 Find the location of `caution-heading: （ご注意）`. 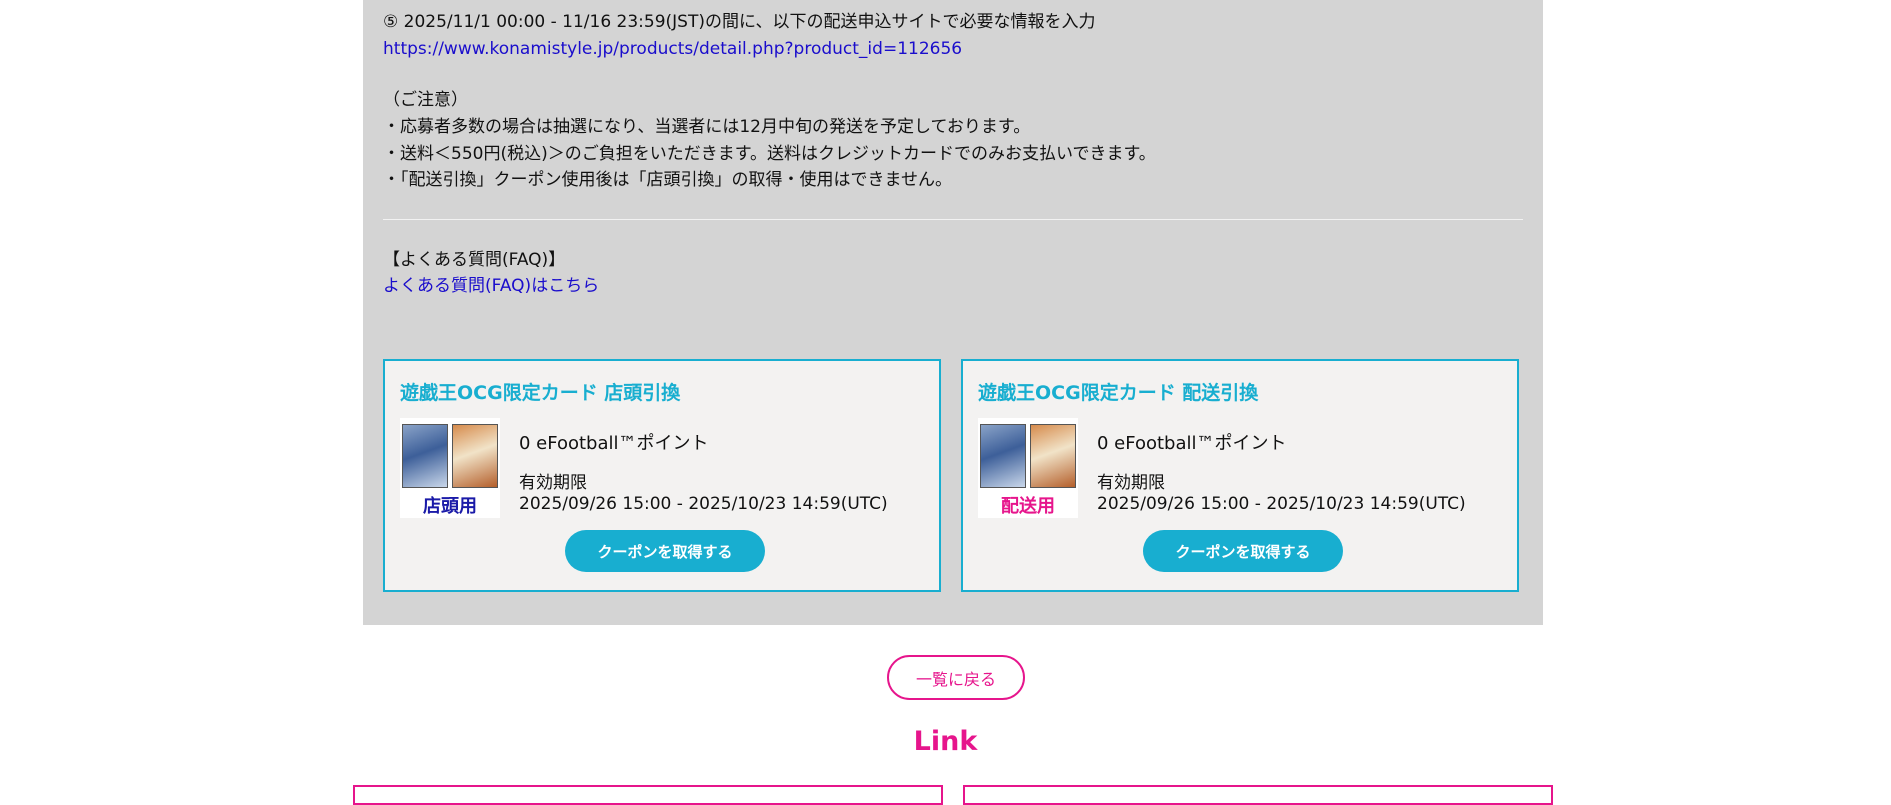

caution-heading: （ご注意） is located at coordinates (425, 100).